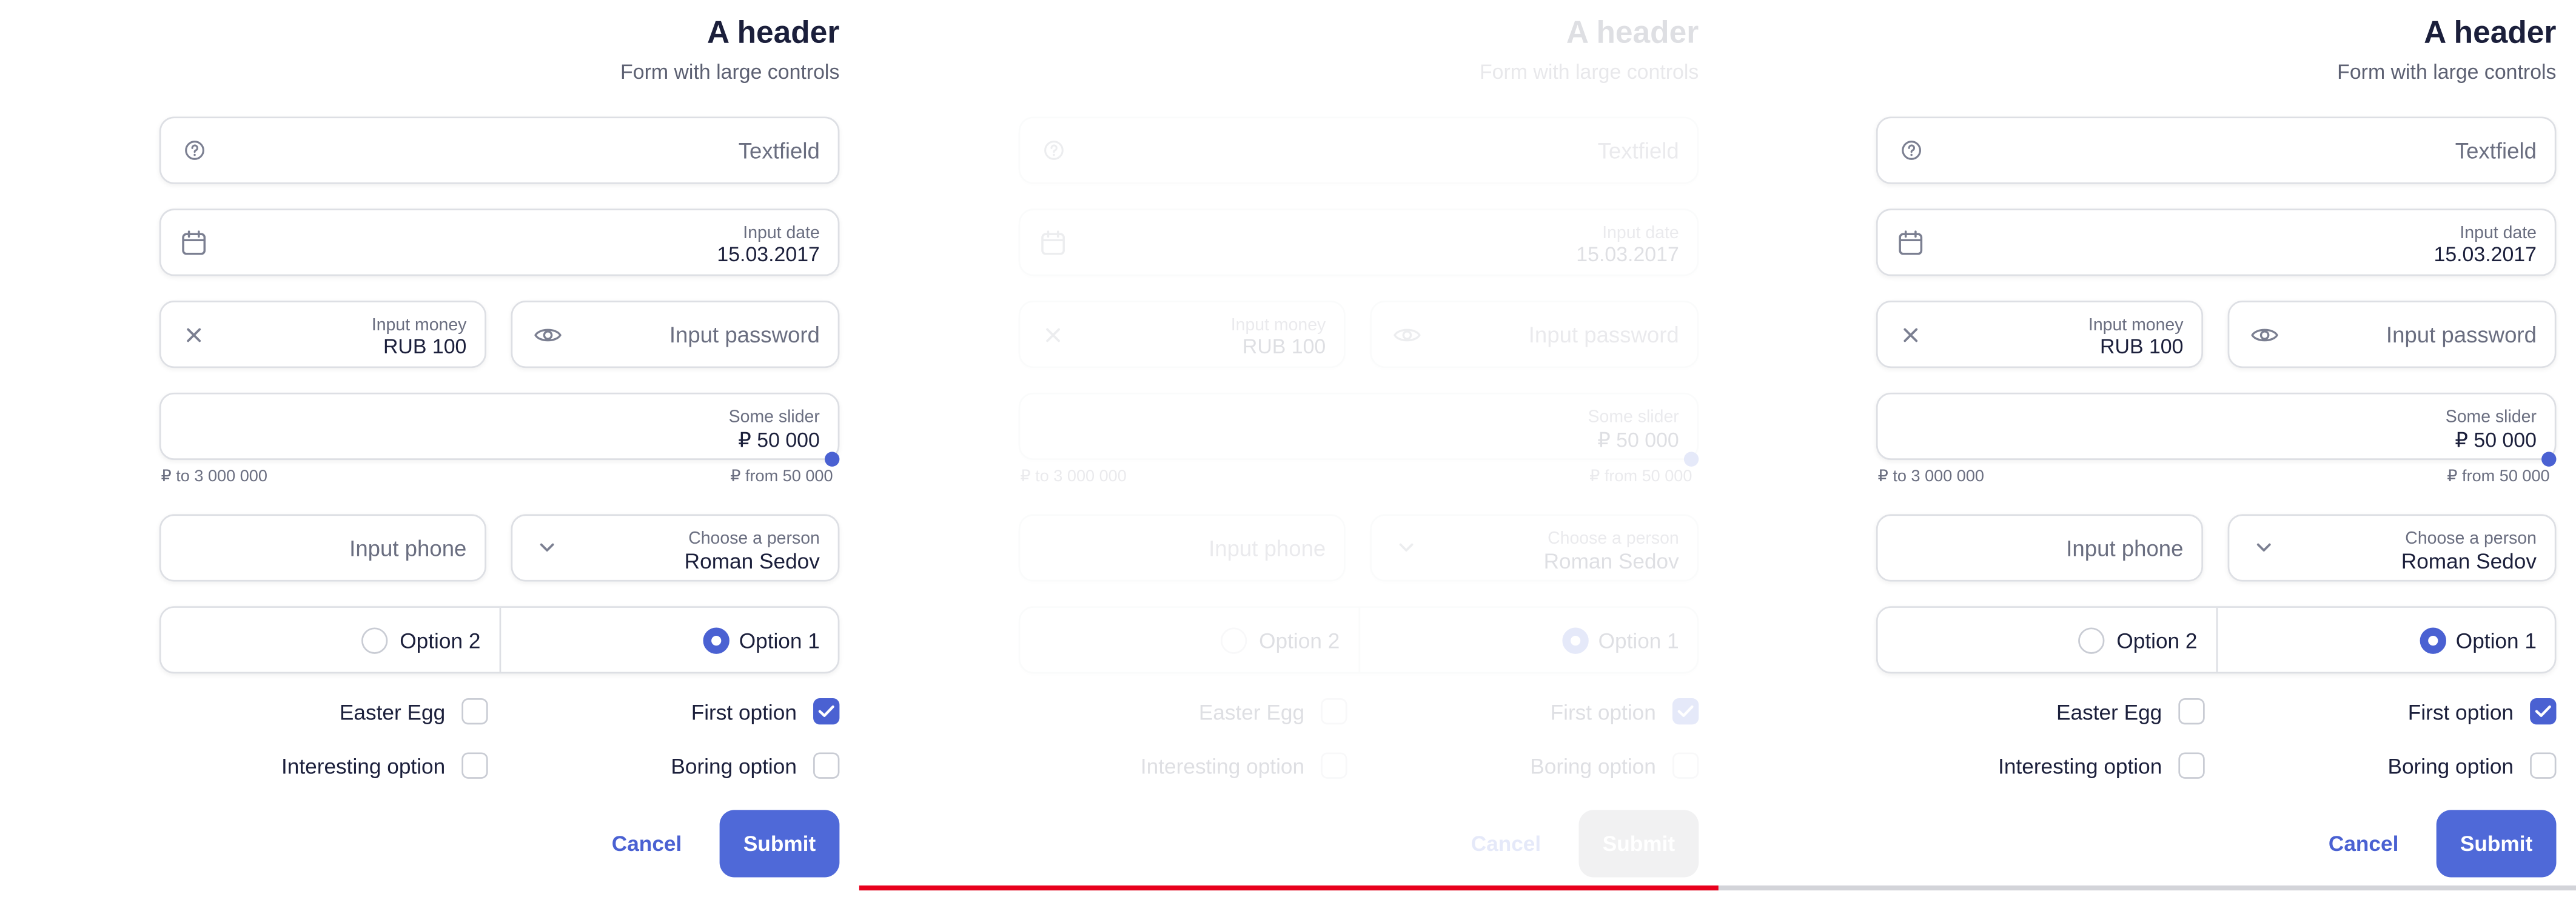  Describe the element at coordinates (1718, 888) in the screenshot. I see `progress-track` at that location.